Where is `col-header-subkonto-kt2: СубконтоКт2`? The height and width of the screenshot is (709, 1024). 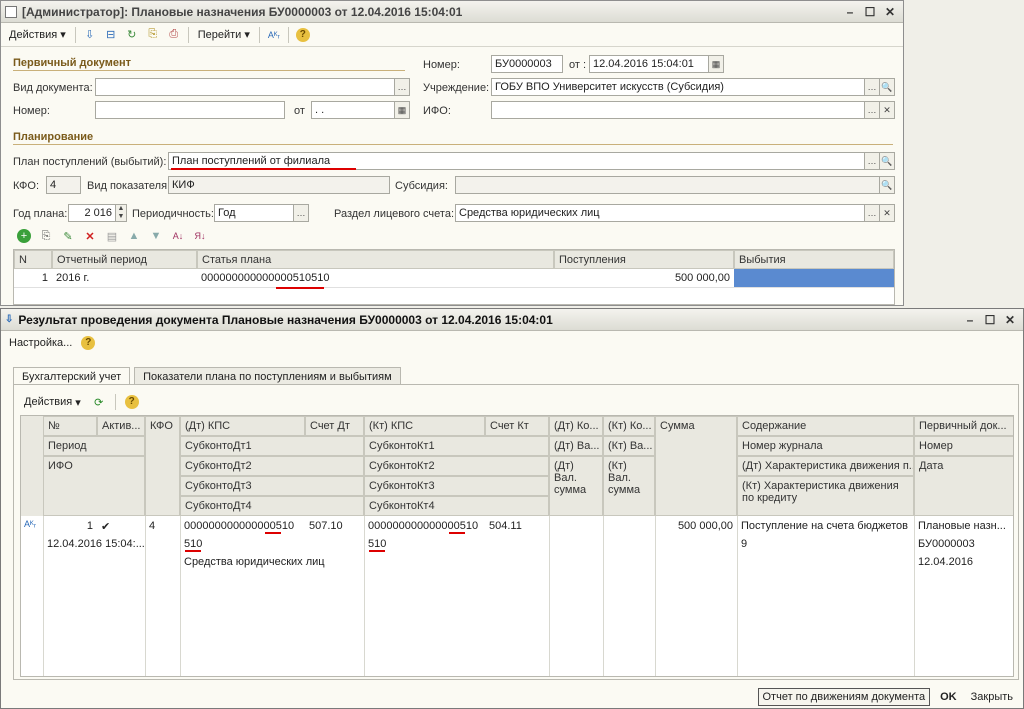
col-header-subkonto-kt2: СубконтоКт2 is located at coordinates (456, 466).